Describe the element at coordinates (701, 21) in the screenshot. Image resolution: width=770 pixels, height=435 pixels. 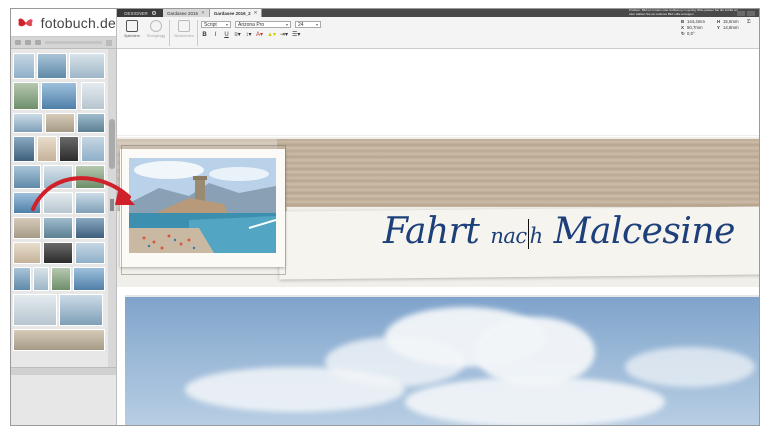
I see `width-value: 144,4mm` at that location.